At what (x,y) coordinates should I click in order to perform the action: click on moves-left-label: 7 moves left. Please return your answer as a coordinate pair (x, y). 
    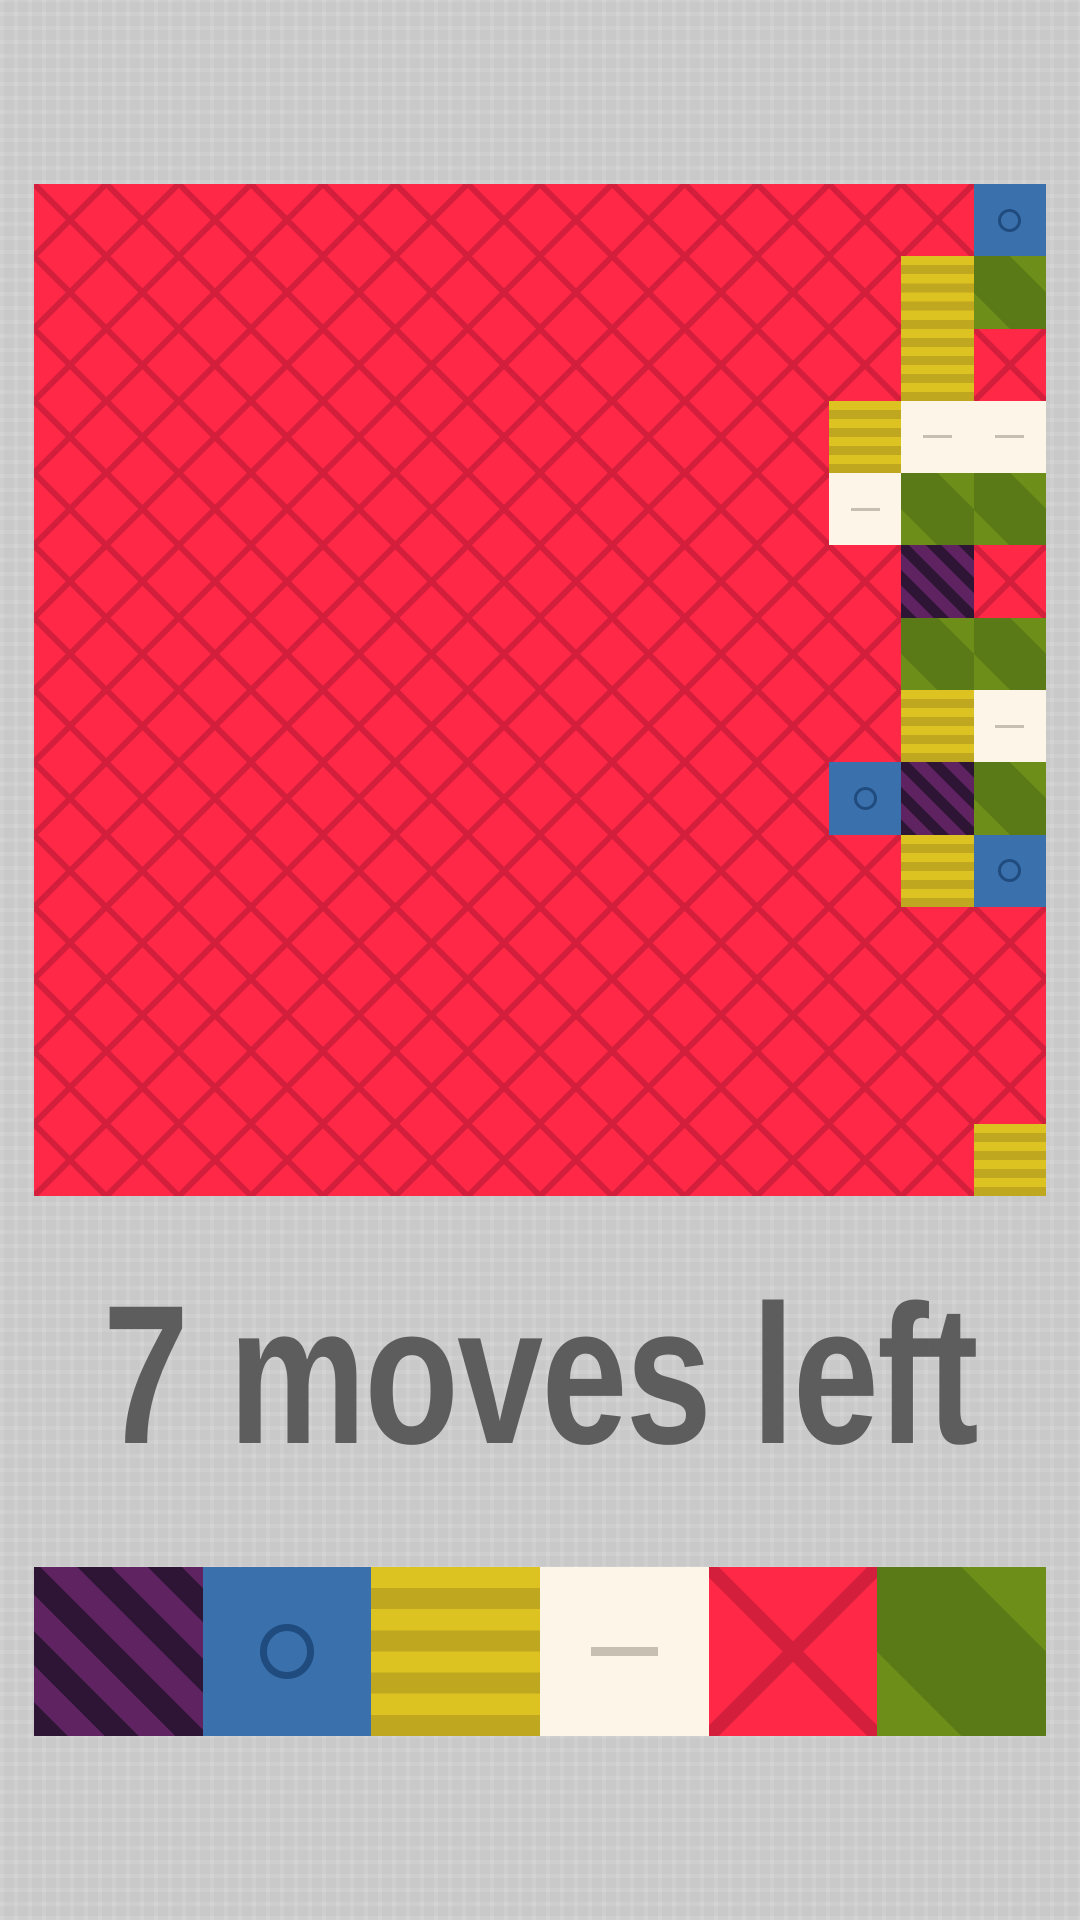
    Looking at the image, I should click on (541, 1374).